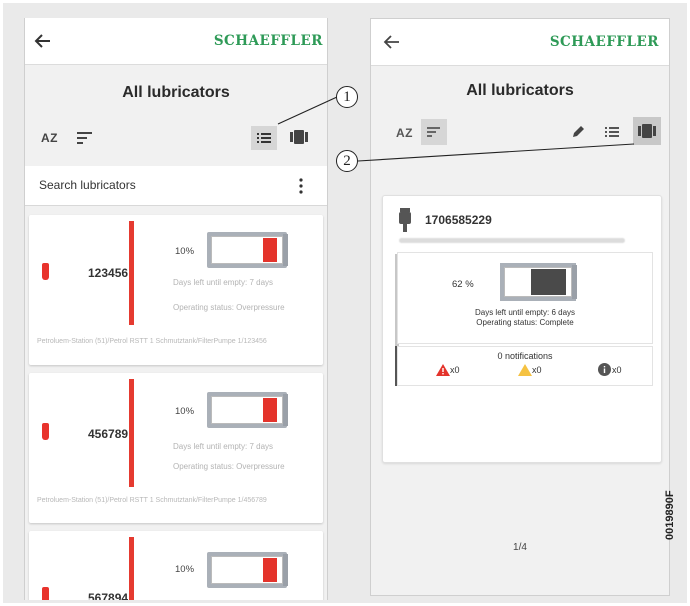 The height and width of the screenshot is (606, 690). I want to click on figure-code: 0019890F, so click(670, 515).